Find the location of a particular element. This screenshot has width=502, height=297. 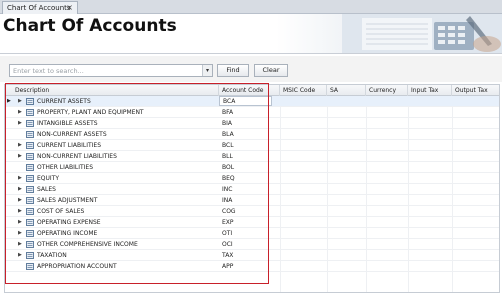

account-code-cell: OCI is located at coordinates (245, 244).